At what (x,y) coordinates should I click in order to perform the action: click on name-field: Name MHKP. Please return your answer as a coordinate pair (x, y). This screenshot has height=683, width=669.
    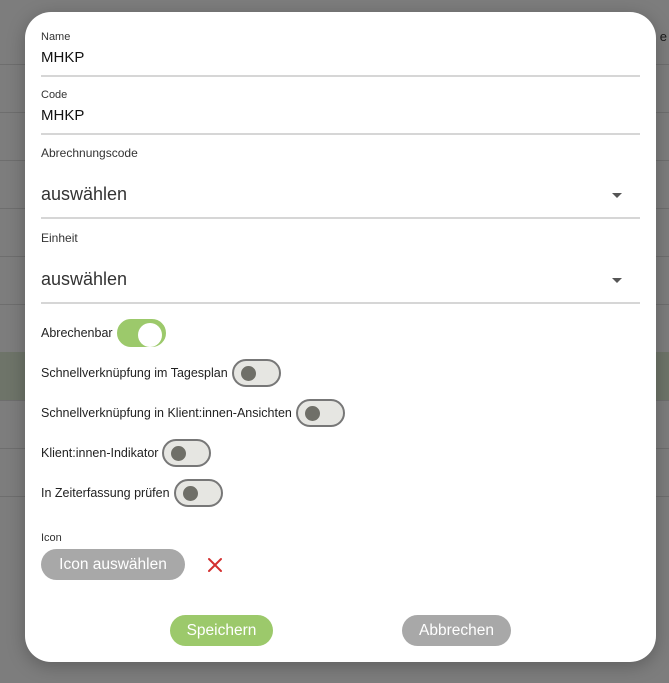
    Looking at the image, I should click on (340, 53).